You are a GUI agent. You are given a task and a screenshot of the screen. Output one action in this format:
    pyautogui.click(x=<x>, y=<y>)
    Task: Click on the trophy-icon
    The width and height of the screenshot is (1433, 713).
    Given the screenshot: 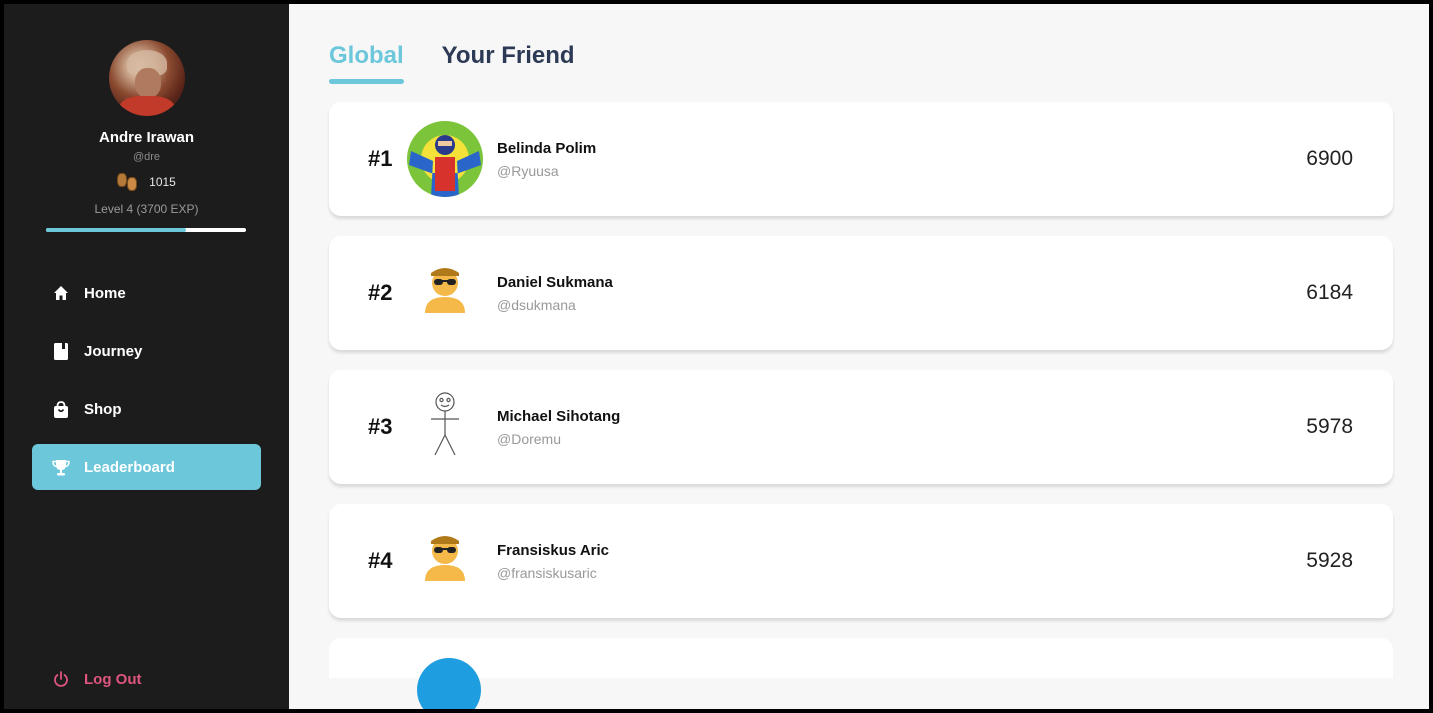 What is the action you would take?
    pyautogui.click(x=61, y=467)
    